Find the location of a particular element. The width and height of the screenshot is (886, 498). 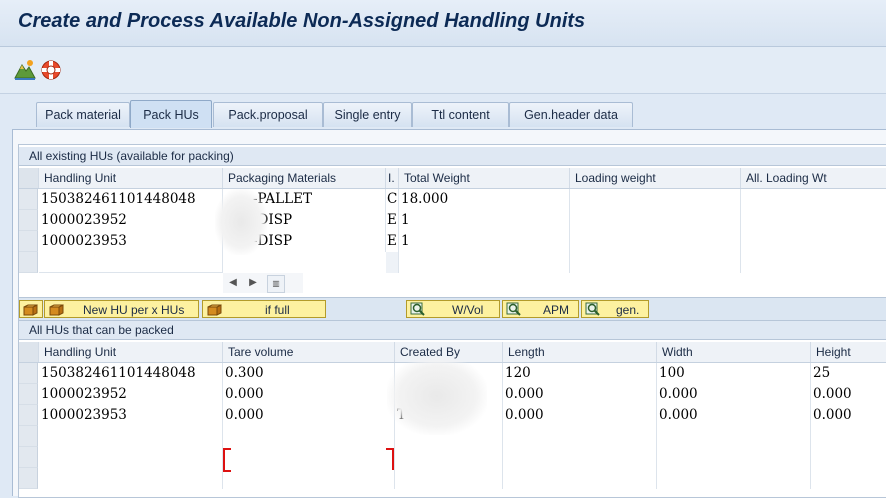

col-height: Height is located at coordinates (848, 352).